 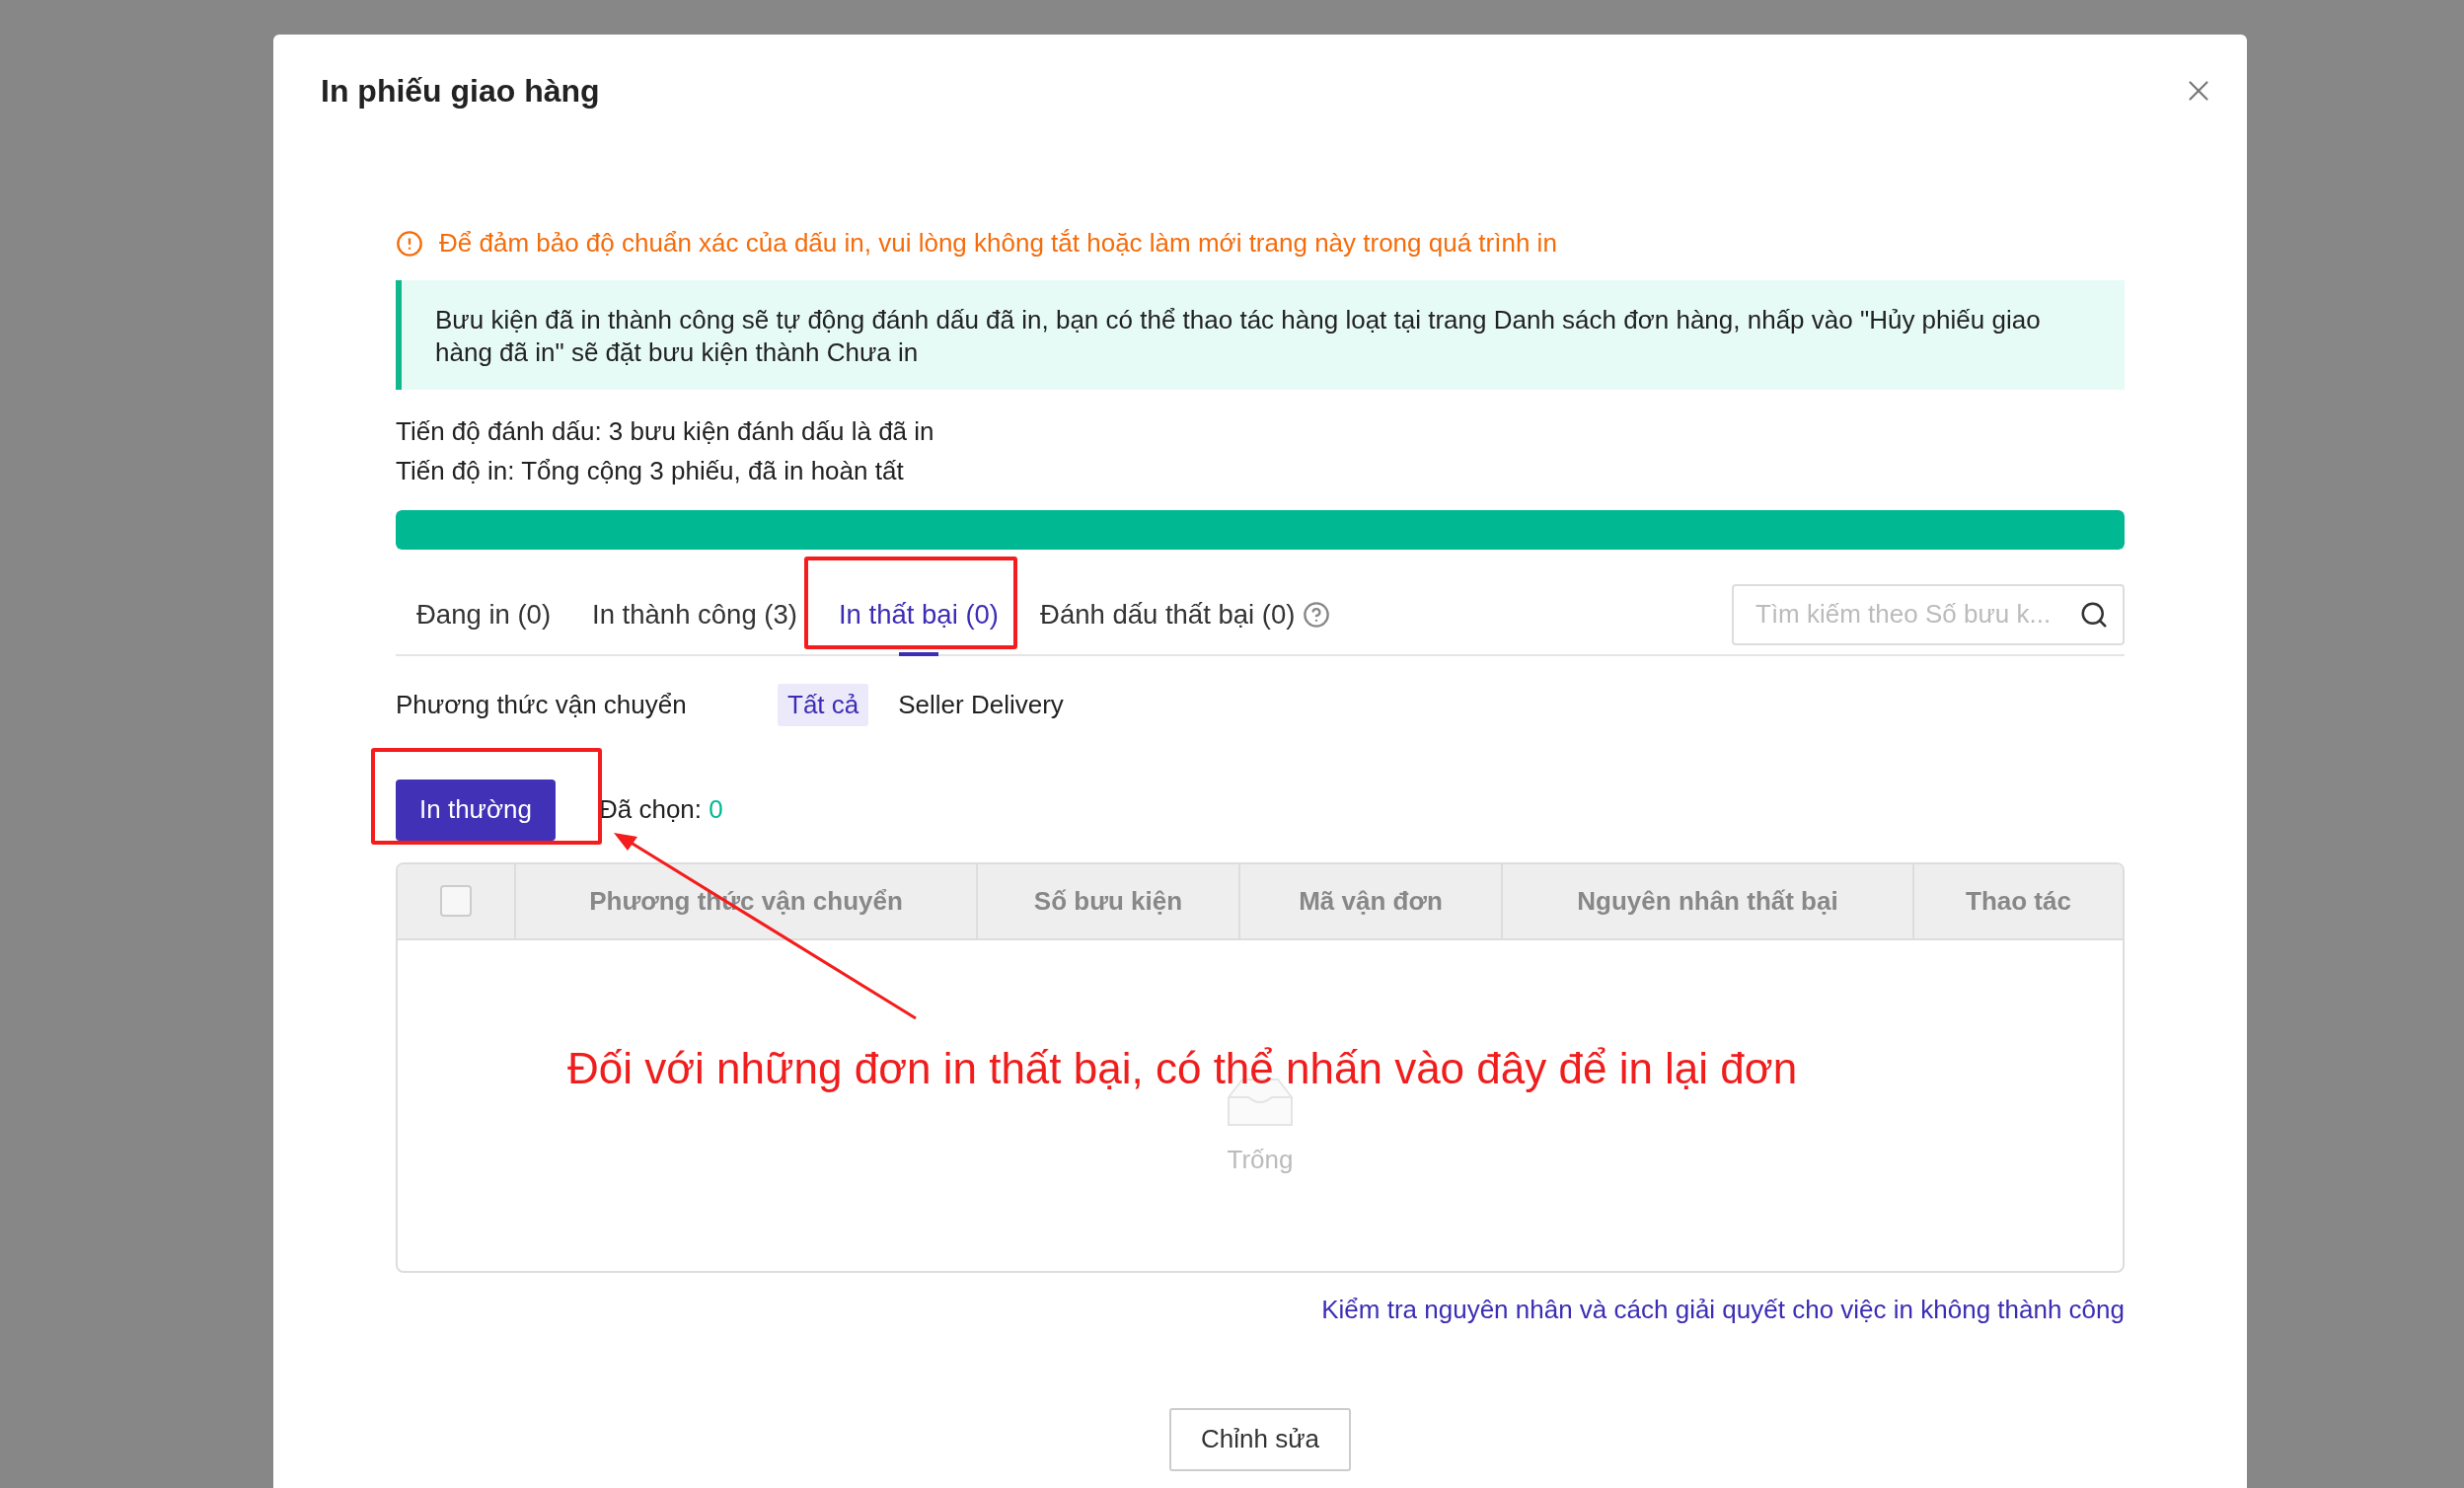 I want to click on help-link: Kiểm tra nguyên nhân và cách giải quyết cho việc in không thành công, so click(x=1723, y=1309).